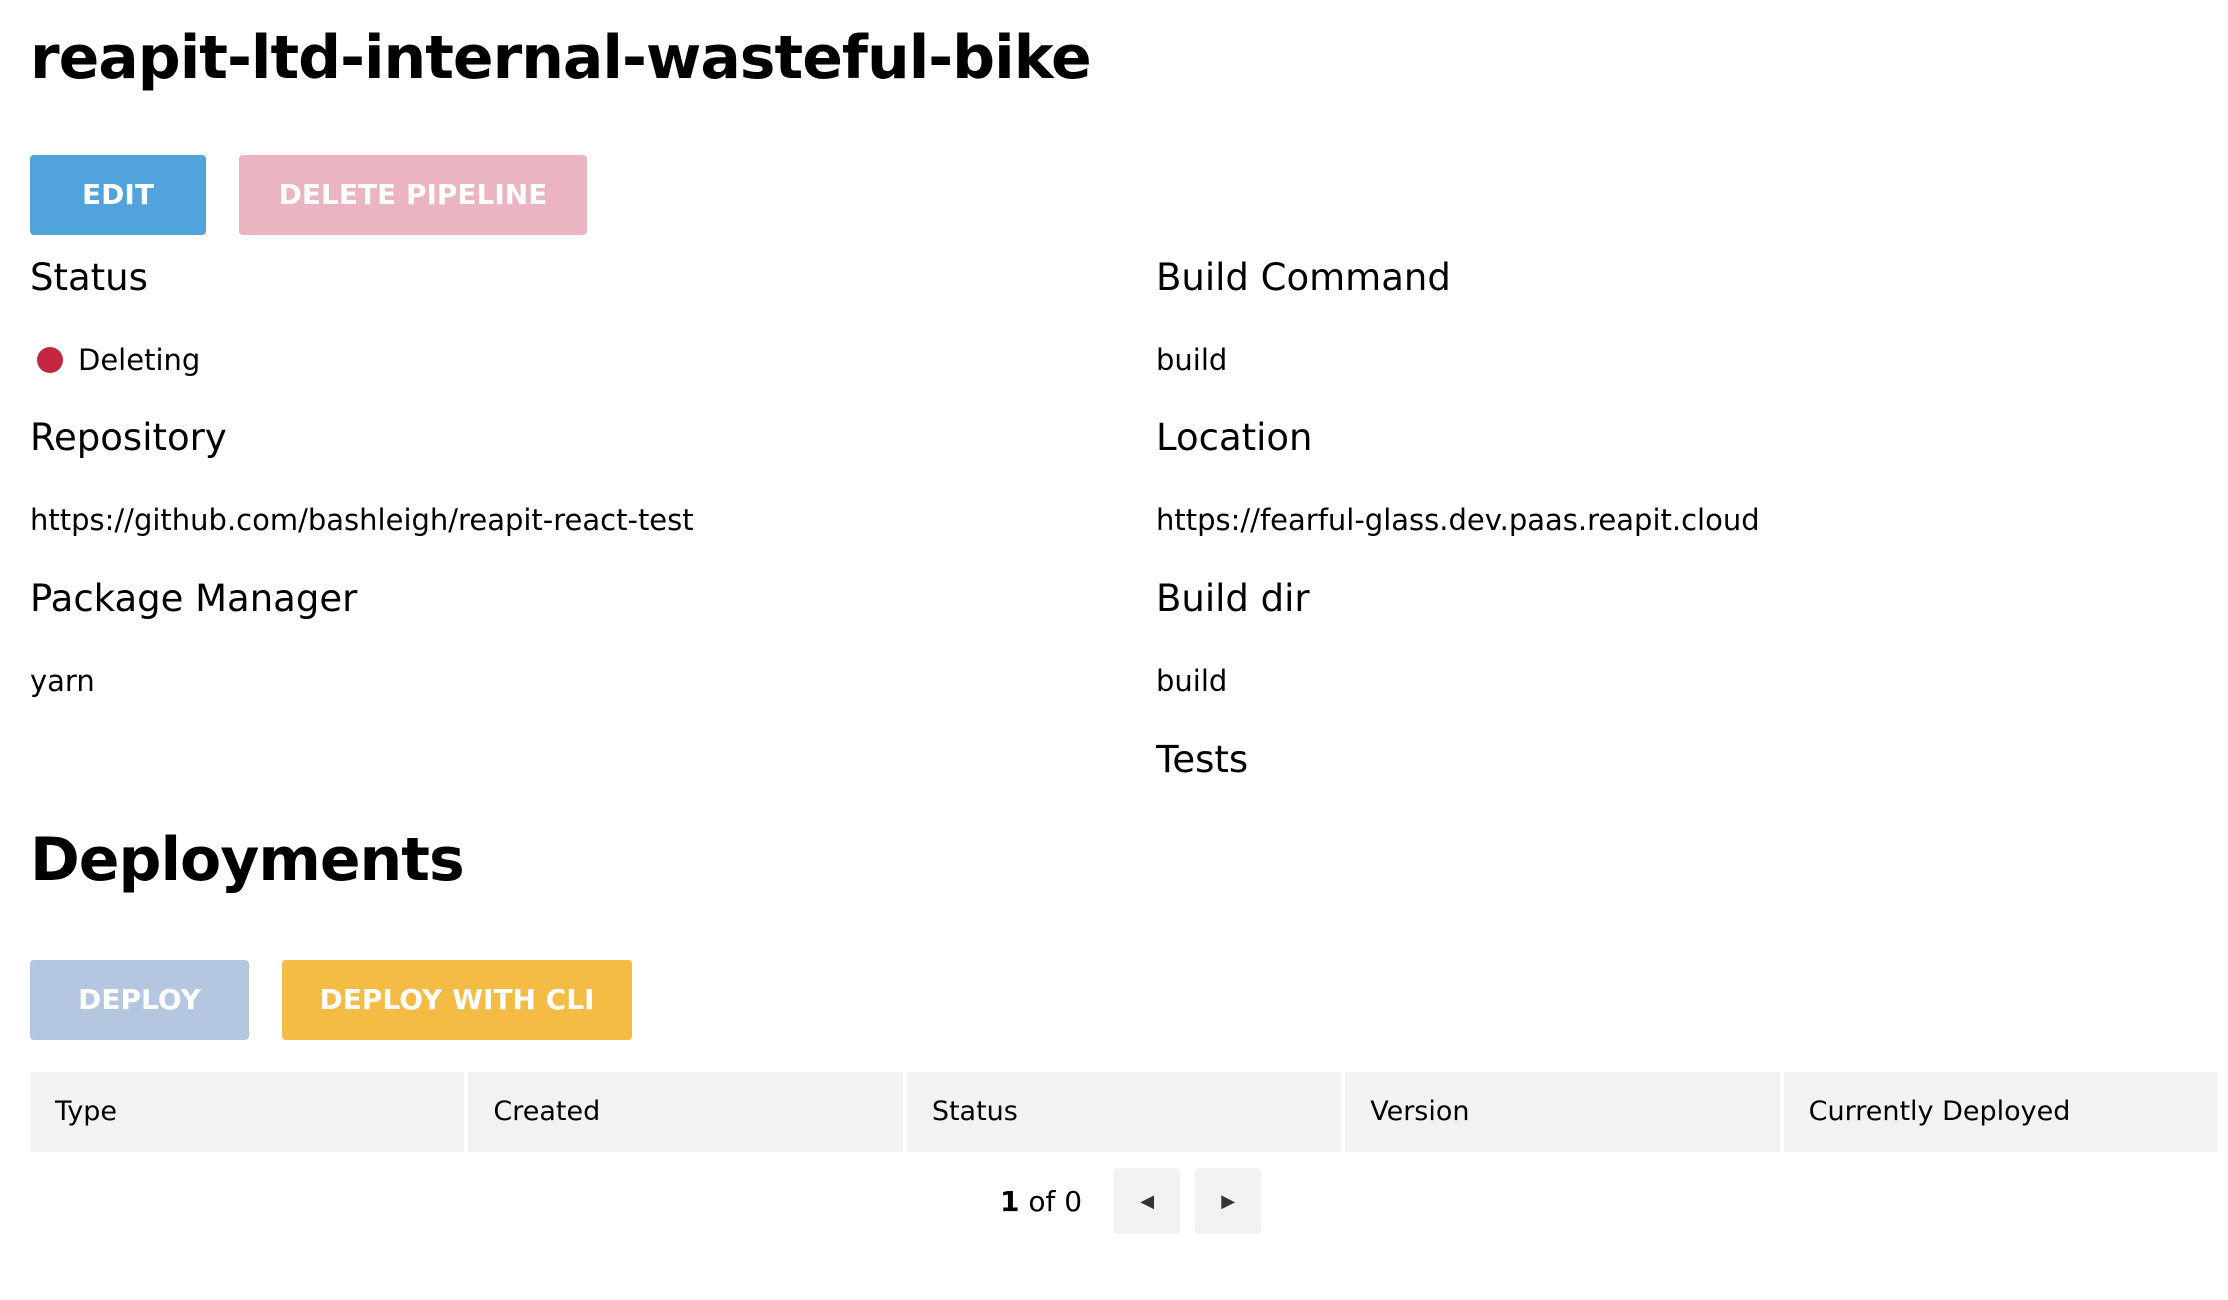  What do you see at coordinates (247, 860) in the screenshot?
I see `deployments-title: Deployments` at bounding box center [247, 860].